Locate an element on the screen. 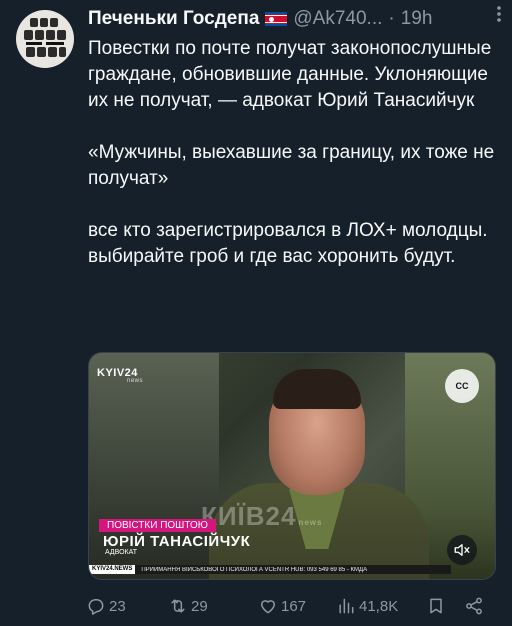  bookmark-button is located at coordinates (436, 606).